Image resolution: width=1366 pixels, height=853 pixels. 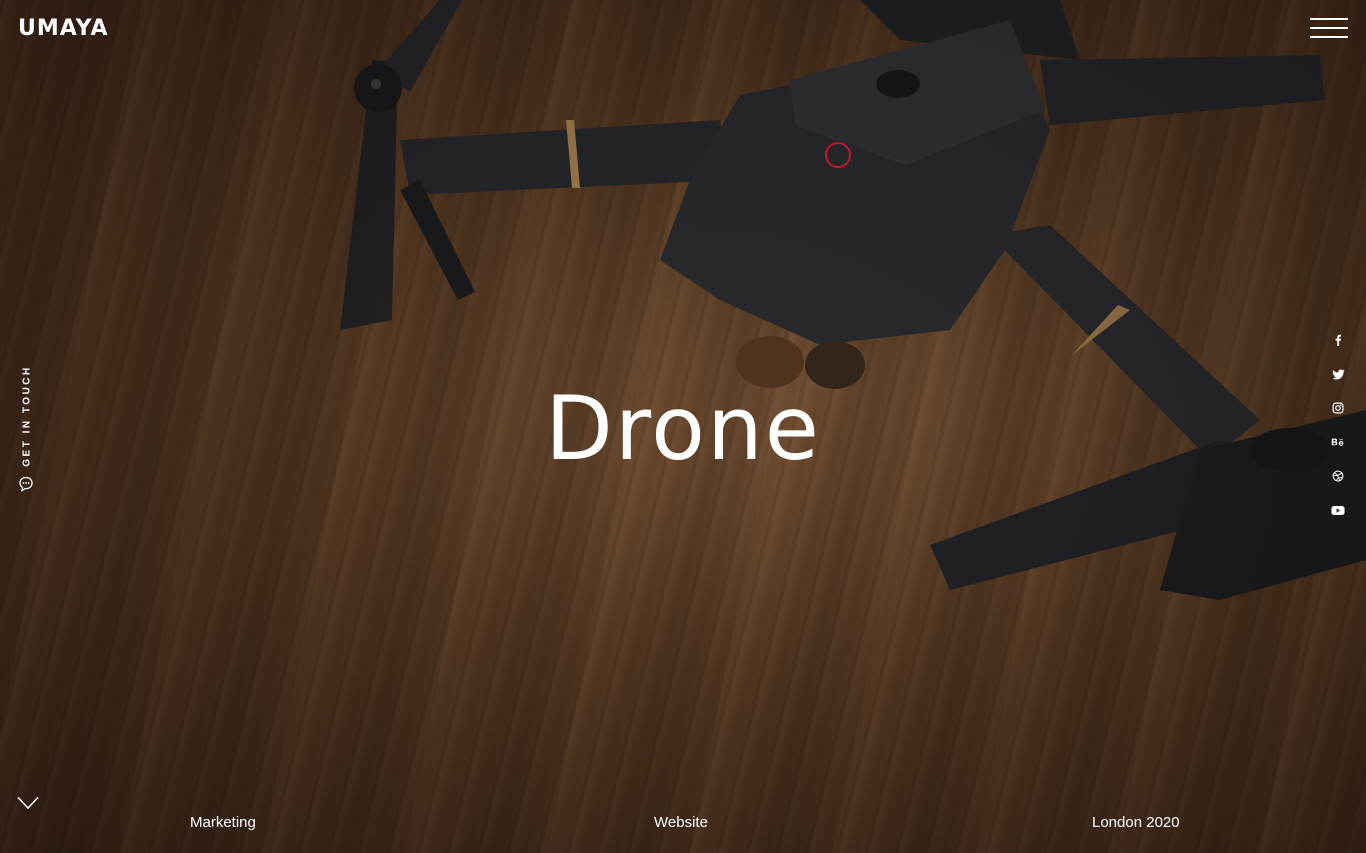 I want to click on instagram-icon, so click(x=1338, y=408).